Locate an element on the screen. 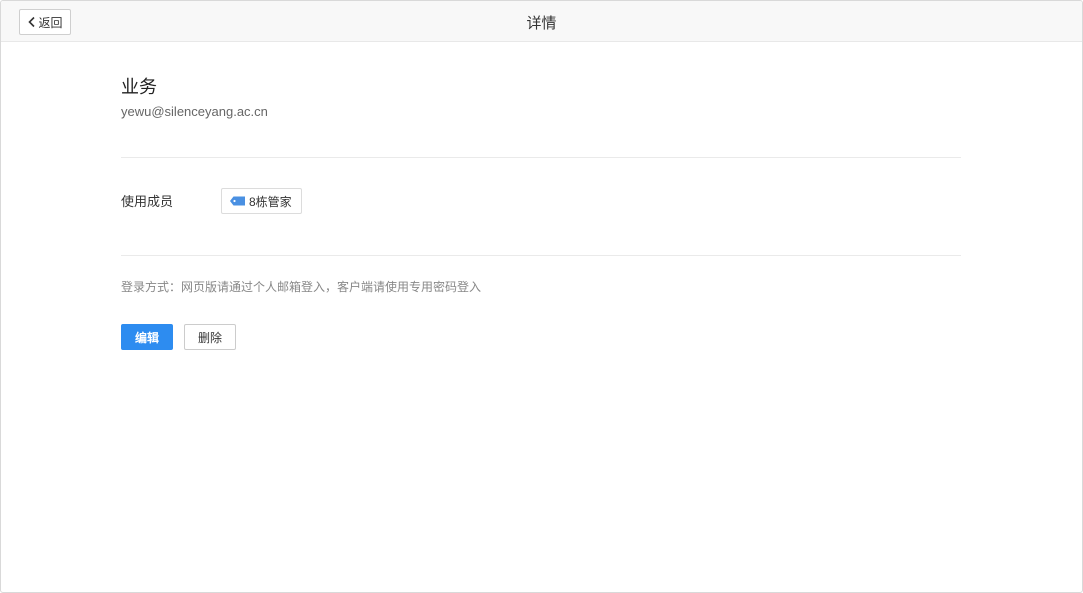 The image size is (1083, 593). delete-button: 删除 is located at coordinates (210, 337).